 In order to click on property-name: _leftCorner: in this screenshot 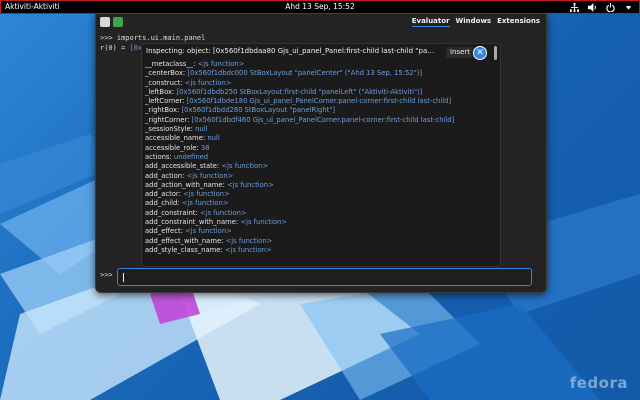, I will do `click(166, 101)`.